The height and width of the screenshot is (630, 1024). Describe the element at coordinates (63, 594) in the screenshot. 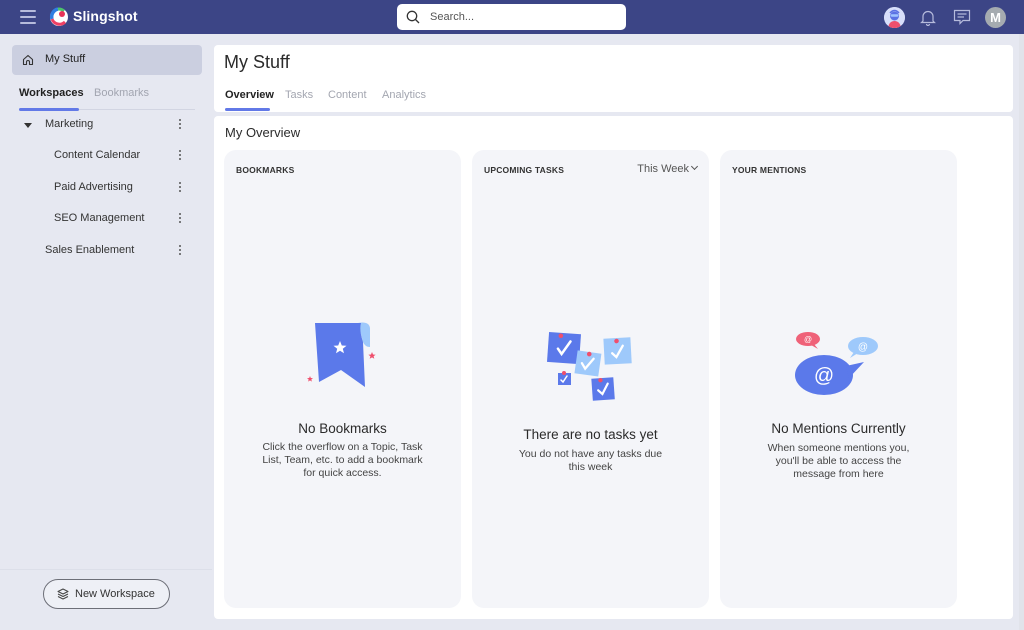

I see `layers-icon` at that location.